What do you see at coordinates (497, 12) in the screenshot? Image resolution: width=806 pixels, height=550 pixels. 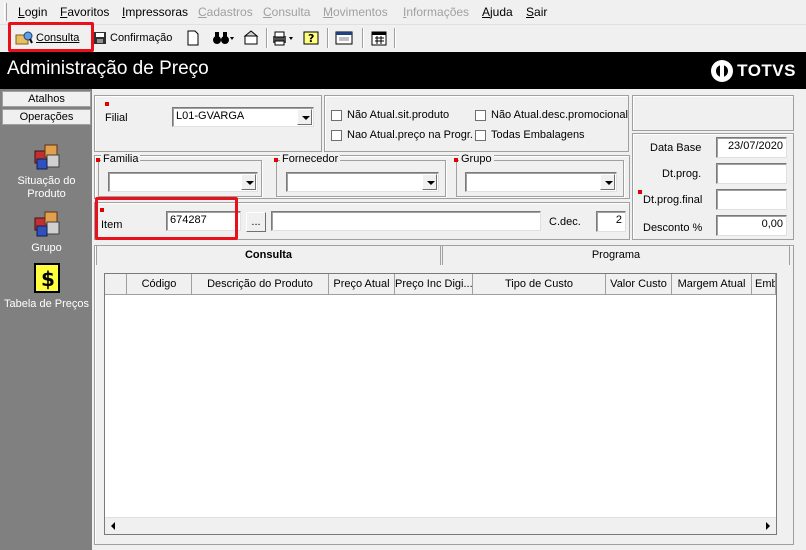 I see `menu-ajuda: Ajuda` at bounding box center [497, 12].